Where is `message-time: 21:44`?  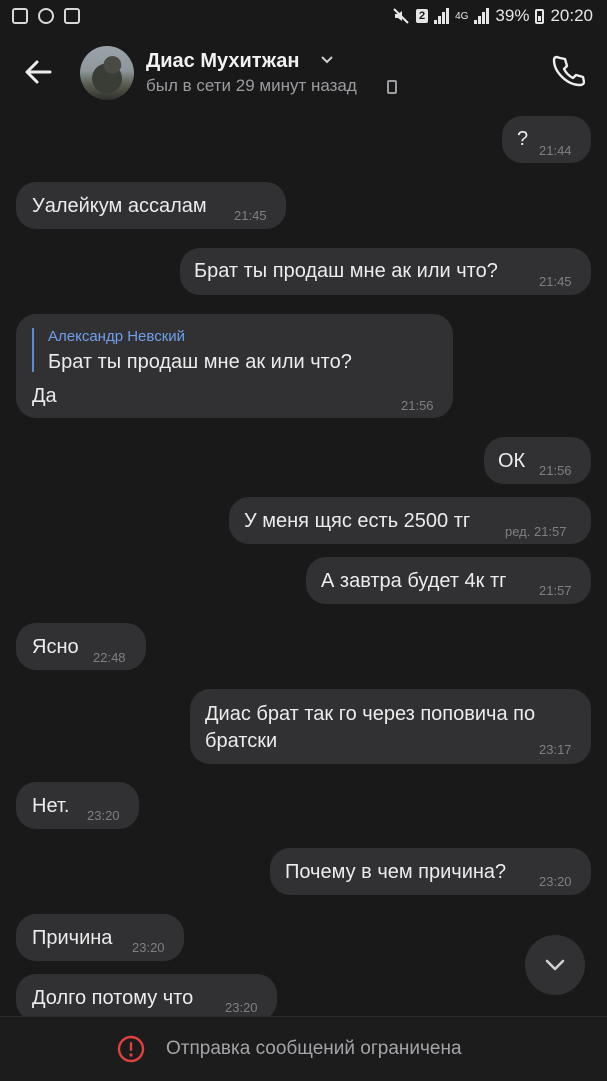 message-time: 21:44 is located at coordinates (555, 150).